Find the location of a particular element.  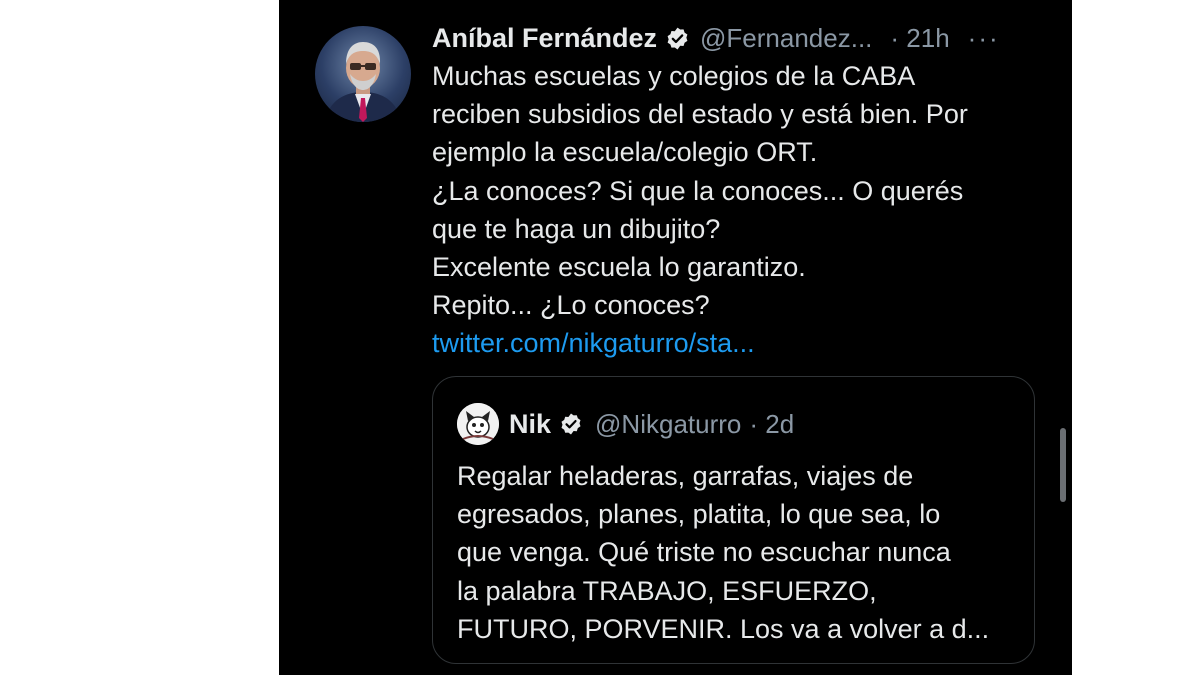

author-avatar is located at coordinates (363, 74).